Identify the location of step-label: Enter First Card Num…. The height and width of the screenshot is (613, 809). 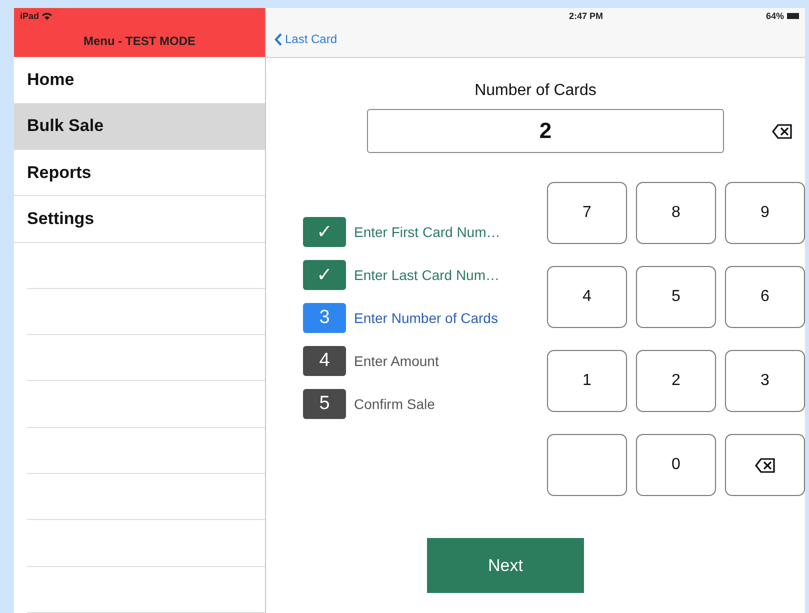
(427, 232).